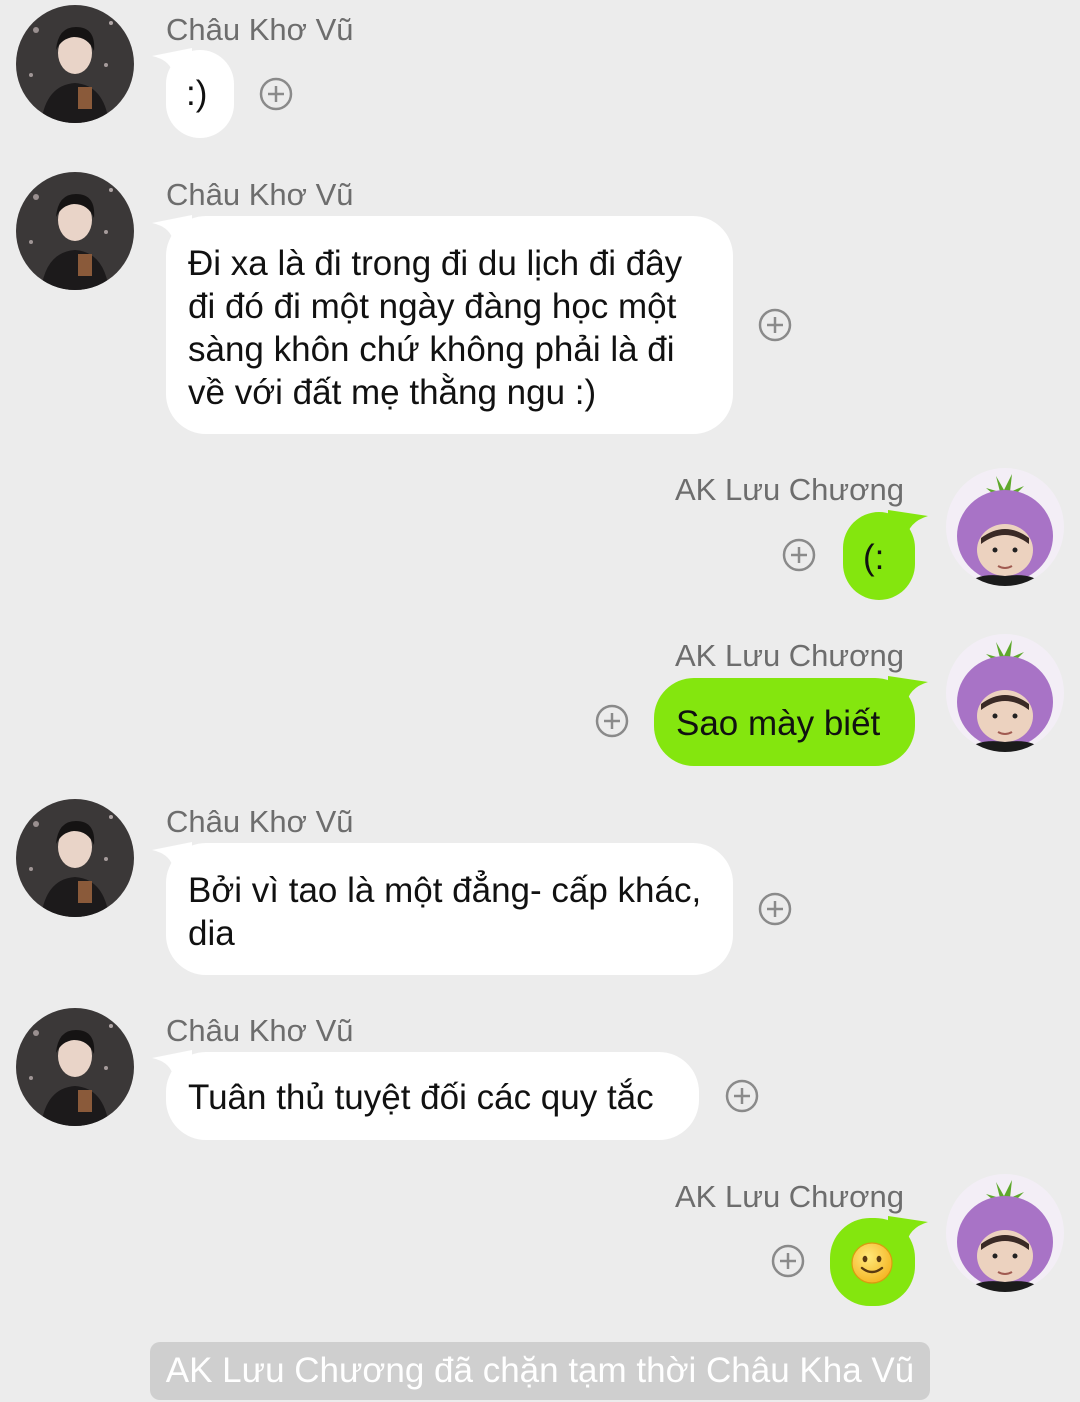 Image resolution: width=1080 pixels, height=1402 pixels. Describe the element at coordinates (392, 392) in the screenshot. I see `message-text-line: về với đất mẹ thằng ngu :)` at that location.